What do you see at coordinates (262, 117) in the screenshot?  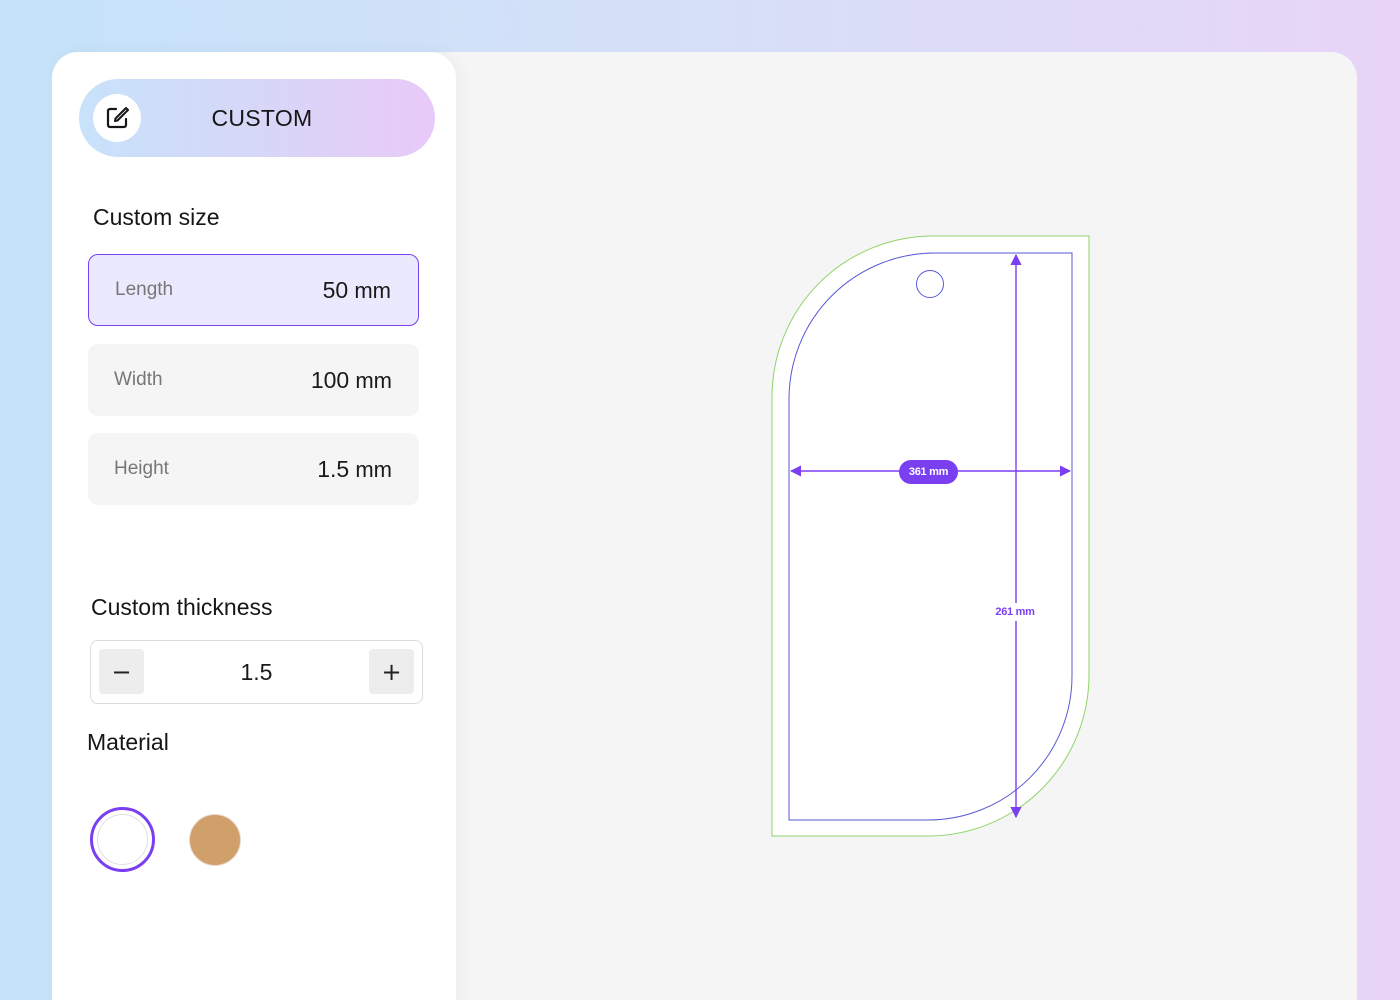 I see `mode-label: CUSTOM` at bounding box center [262, 117].